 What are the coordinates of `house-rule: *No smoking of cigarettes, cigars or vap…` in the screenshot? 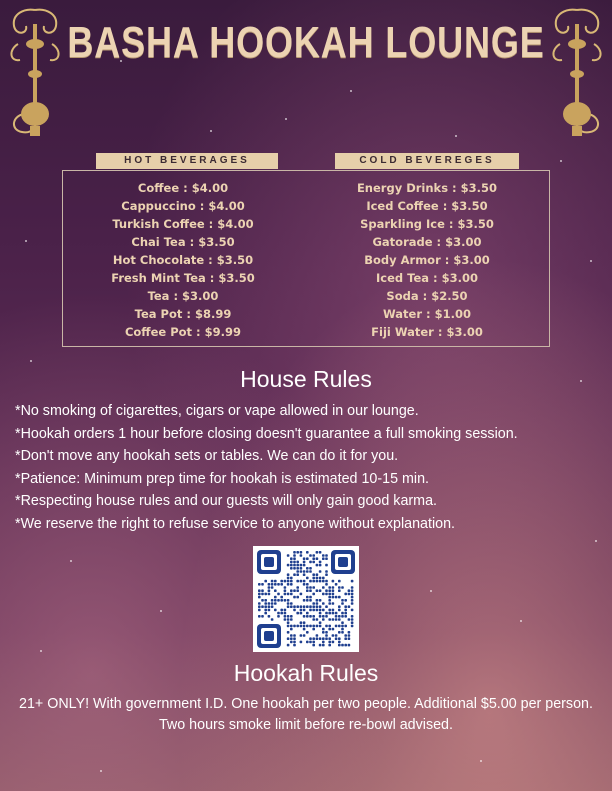 It's located at (217, 411).